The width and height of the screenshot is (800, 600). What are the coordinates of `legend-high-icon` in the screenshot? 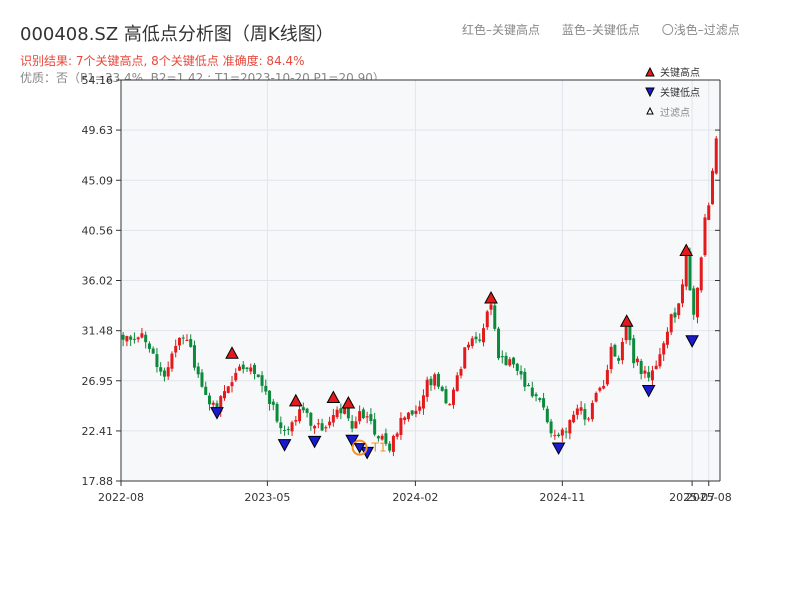 It's located at (650, 71).